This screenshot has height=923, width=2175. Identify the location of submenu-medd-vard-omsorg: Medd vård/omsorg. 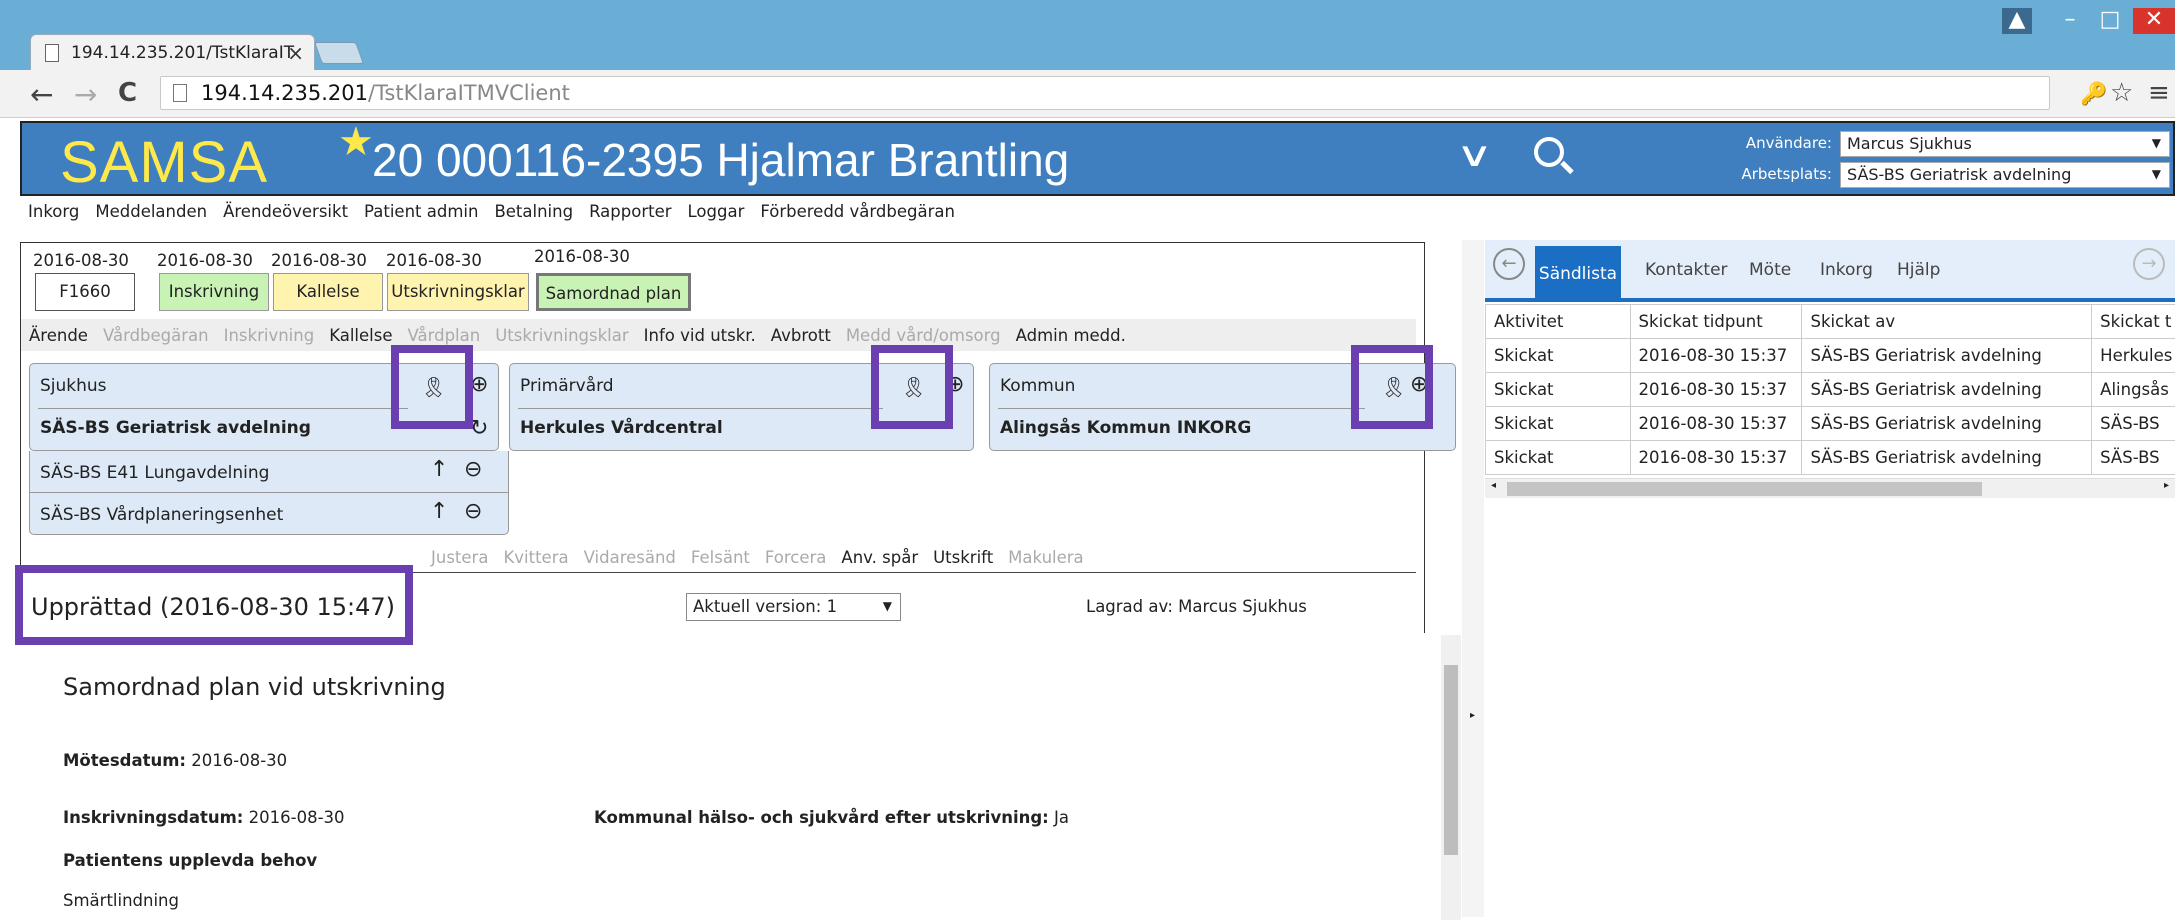
(923, 335).